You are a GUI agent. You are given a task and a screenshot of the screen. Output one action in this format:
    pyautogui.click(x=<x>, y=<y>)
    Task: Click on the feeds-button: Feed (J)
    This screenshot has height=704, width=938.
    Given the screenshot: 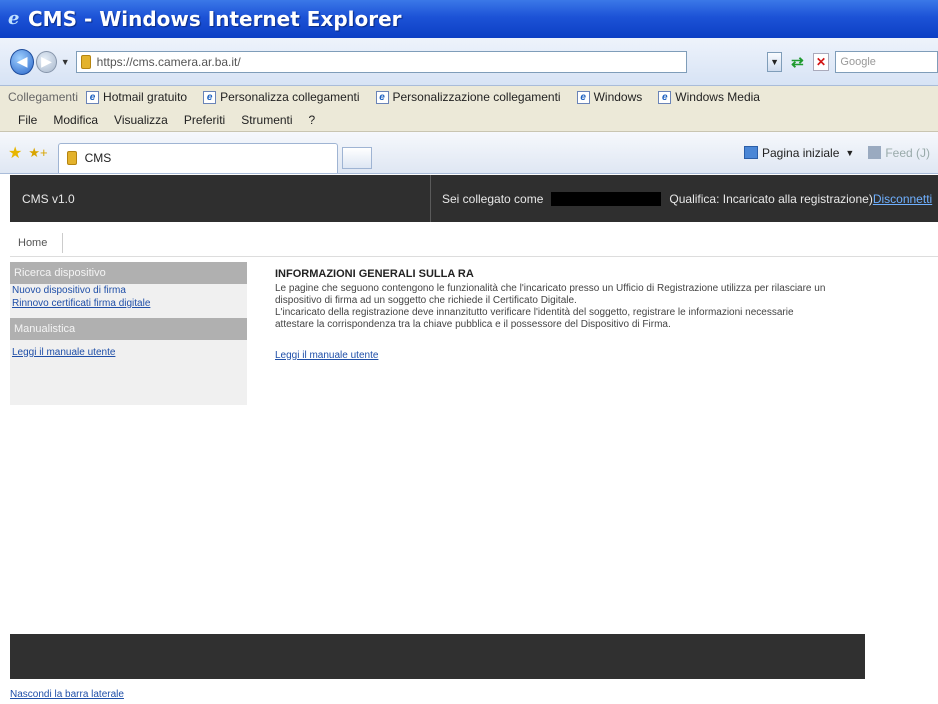 What is the action you would take?
    pyautogui.click(x=907, y=153)
    